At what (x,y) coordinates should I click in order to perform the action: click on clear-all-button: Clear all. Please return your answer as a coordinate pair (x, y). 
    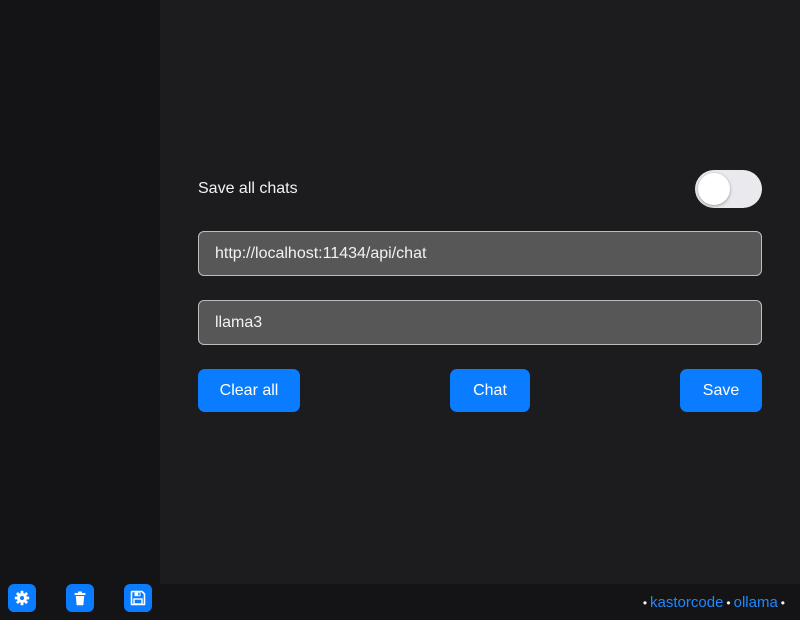
    Looking at the image, I should click on (249, 390).